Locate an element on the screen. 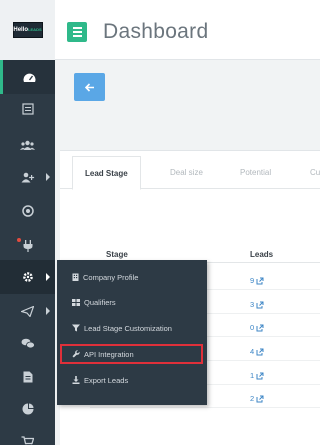 This screenshot has width=320, height=445. sidebar-item-analytics is located at coordinates (27, 409).